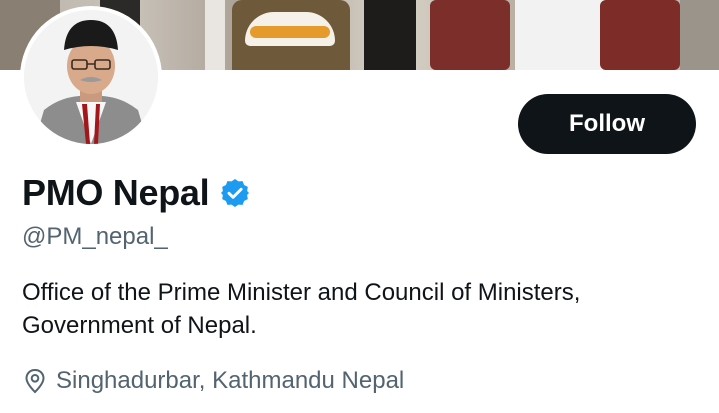 The image size is (719, 413). What do you see at coordinates (235, 193) in the screenshot?
I see `verified-badge-icon` at bounding box center [235, 193].